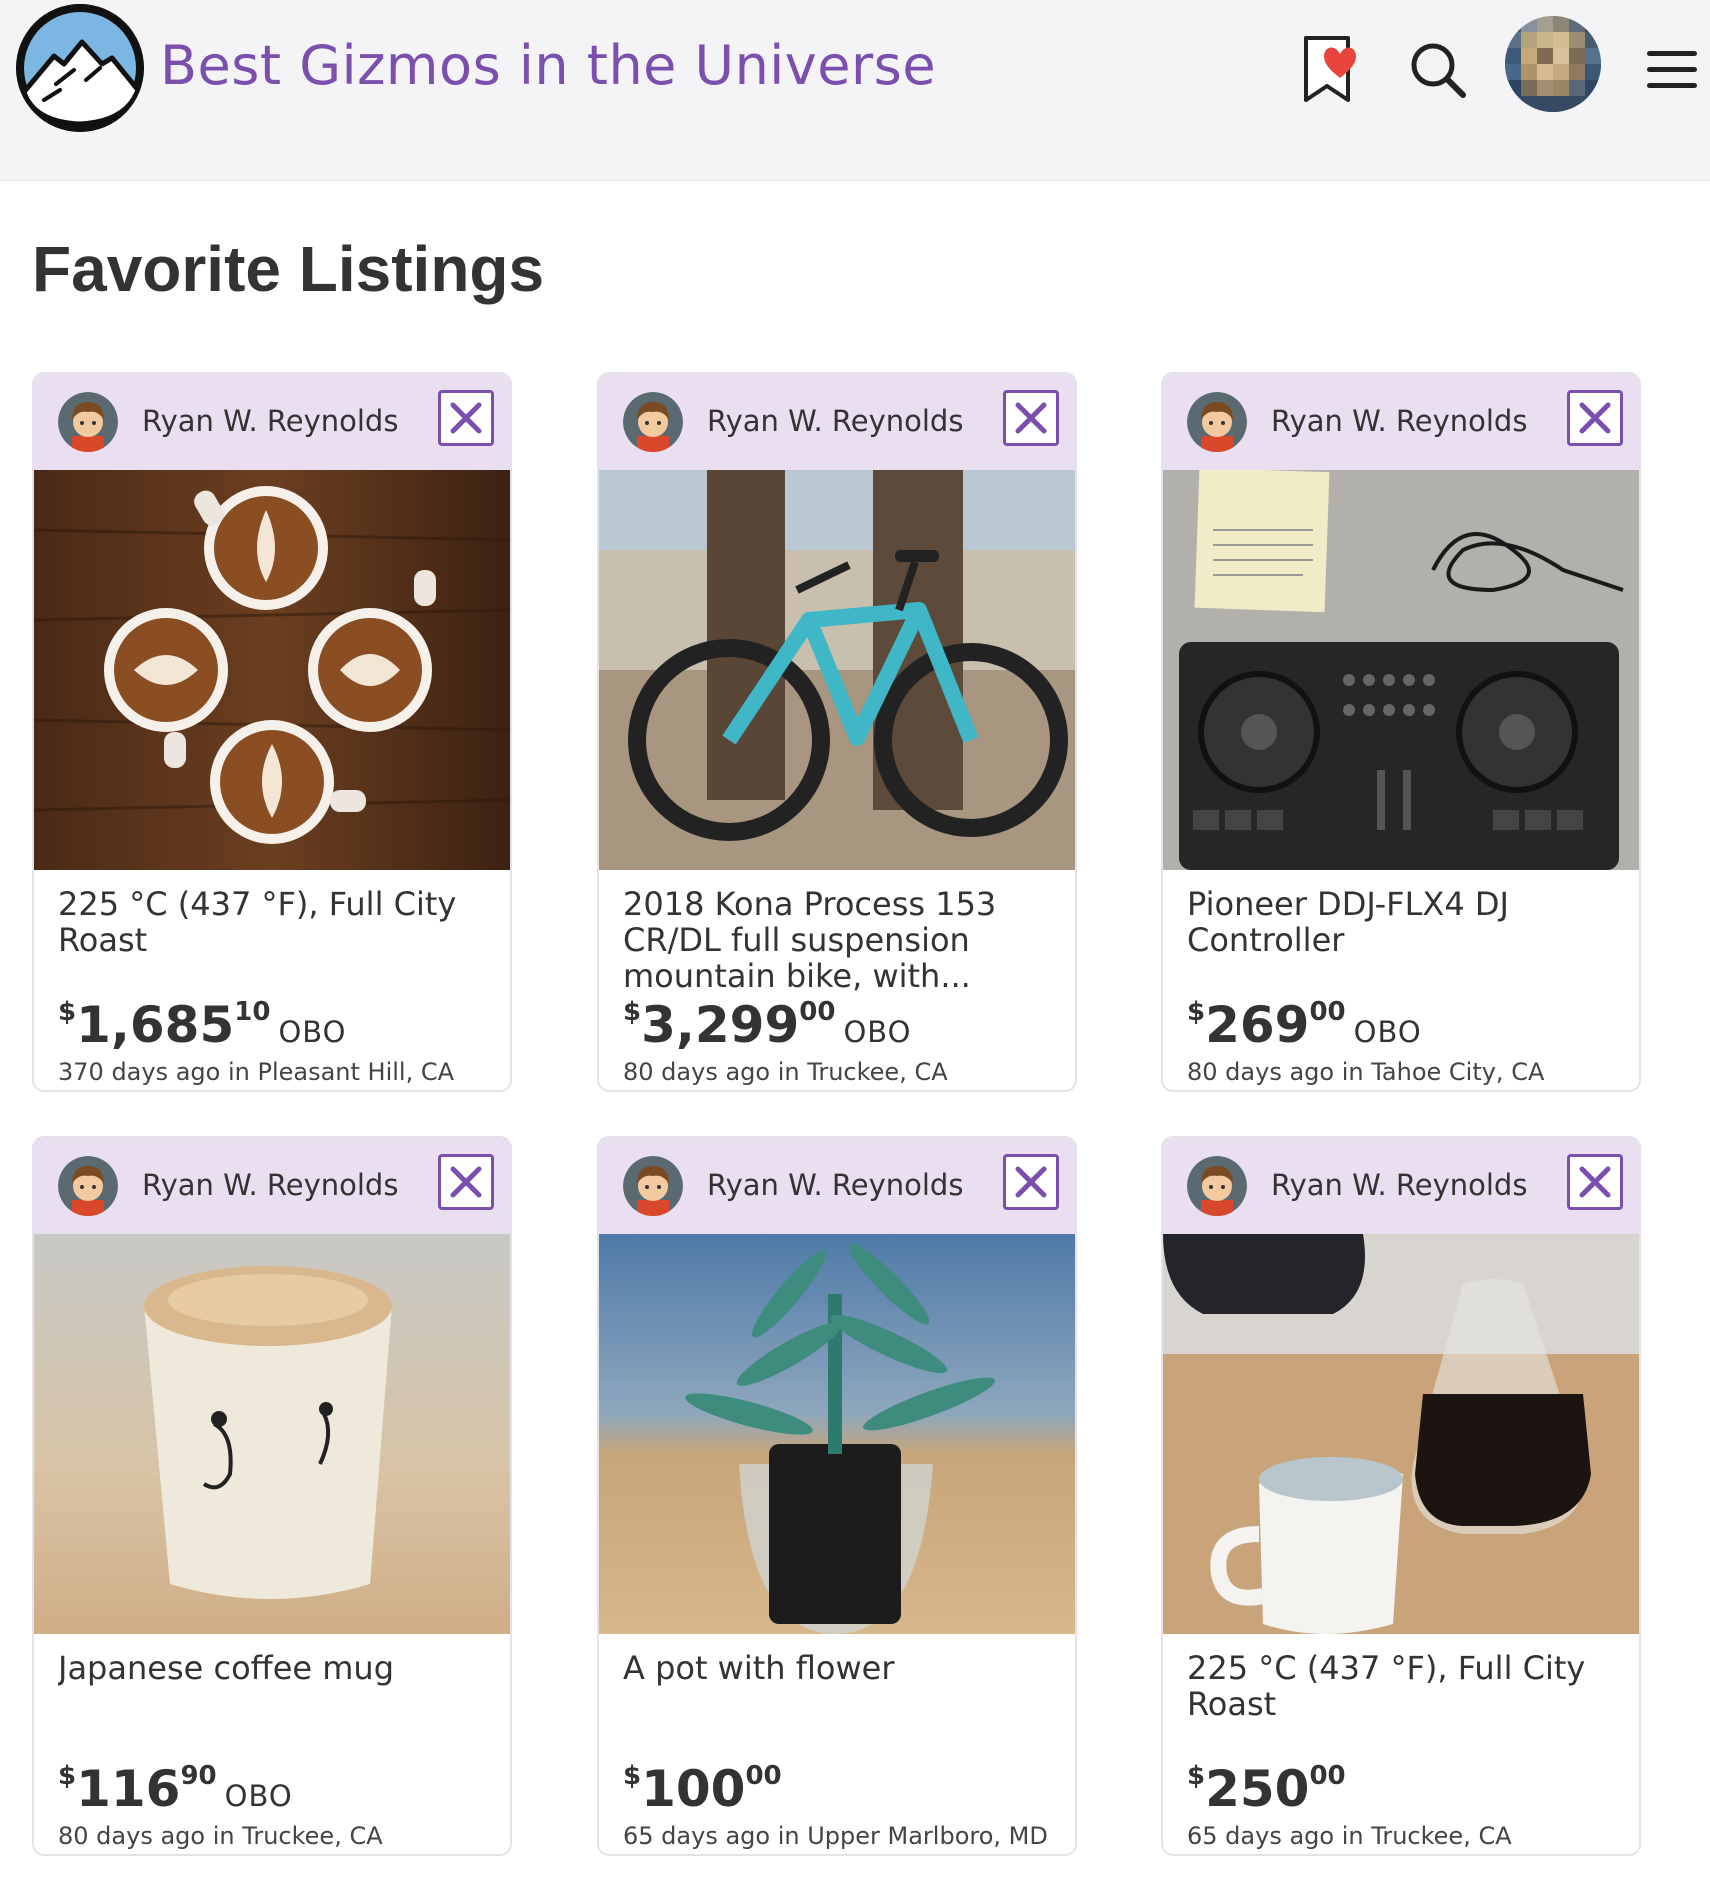  I want to click on search-icon, so click(1438, 70).